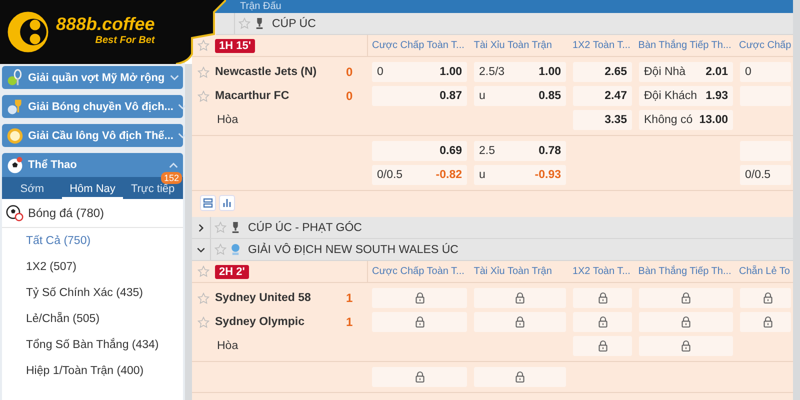 The width and height of the screenshot is (800, 400). What do you see at coordinates (665, 72) in the screenshot?
I see `odds-line: Đội Nhà` at bounding box center [665, 72].